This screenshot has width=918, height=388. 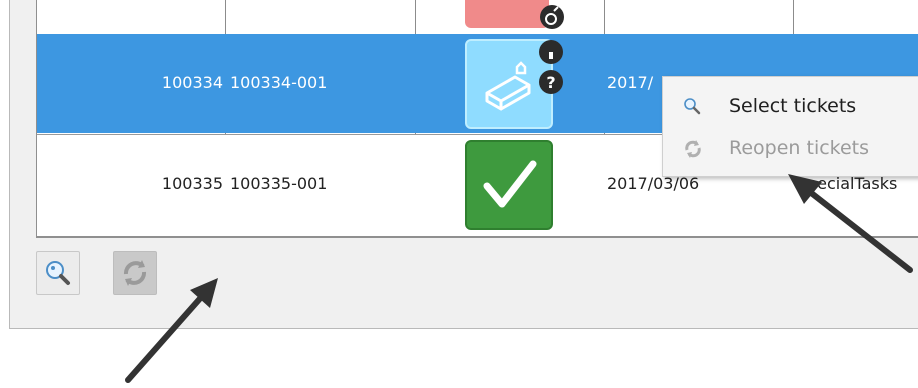 I want to click on menu-item-label: Select tickets, so click(x=793, y=106).